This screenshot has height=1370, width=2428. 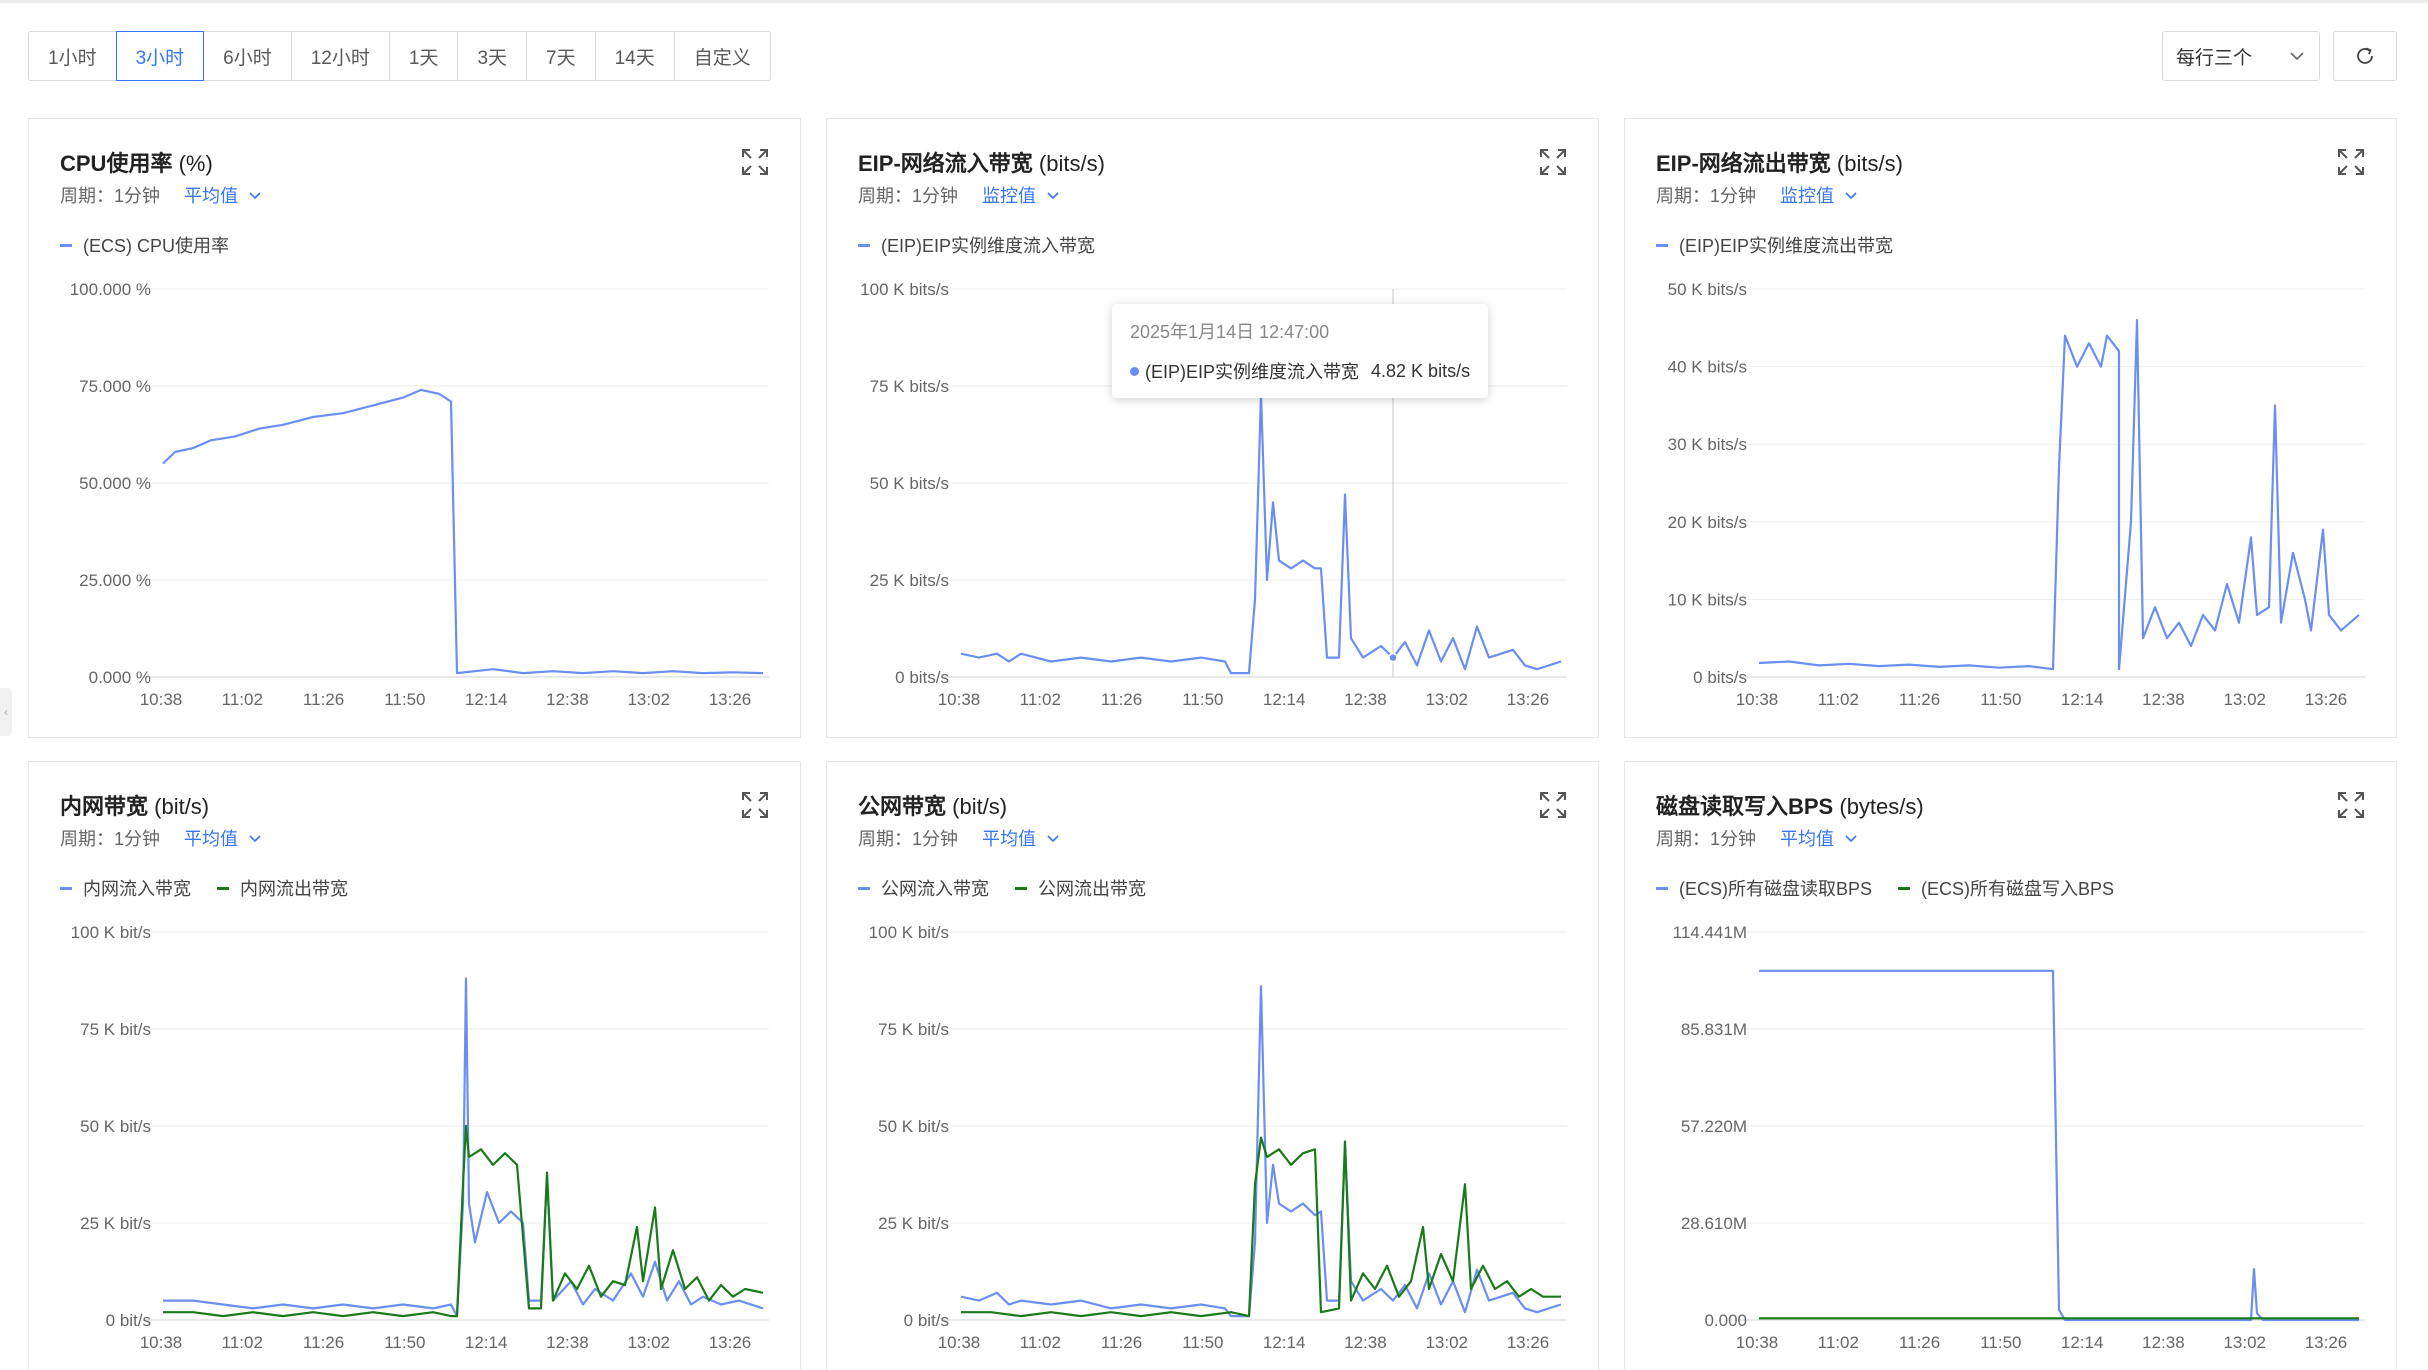 I want to click on y-tick-label: 75 K bits/s, so click(x=909, y=386).